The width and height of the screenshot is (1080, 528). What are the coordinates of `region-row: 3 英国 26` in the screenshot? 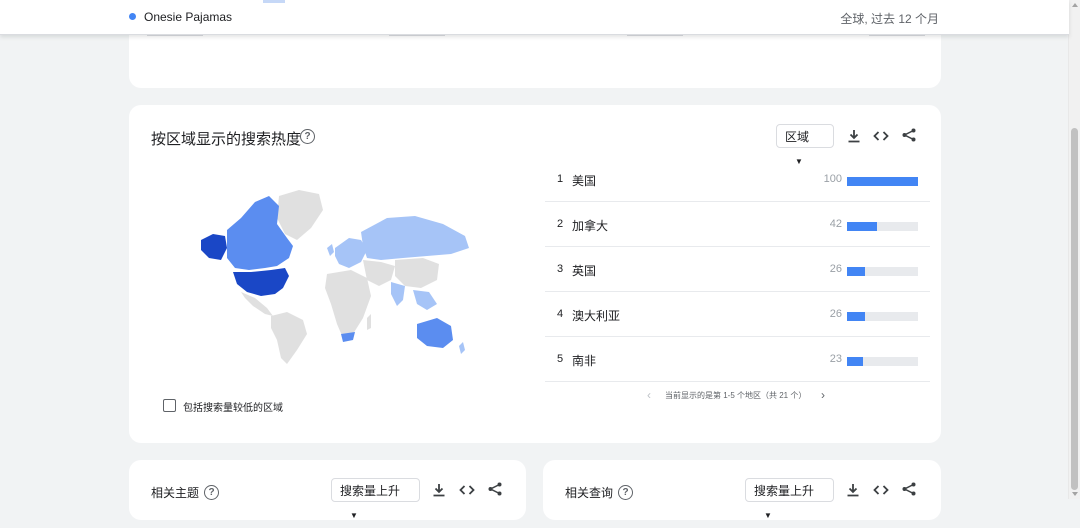 It's located at (737, 269).